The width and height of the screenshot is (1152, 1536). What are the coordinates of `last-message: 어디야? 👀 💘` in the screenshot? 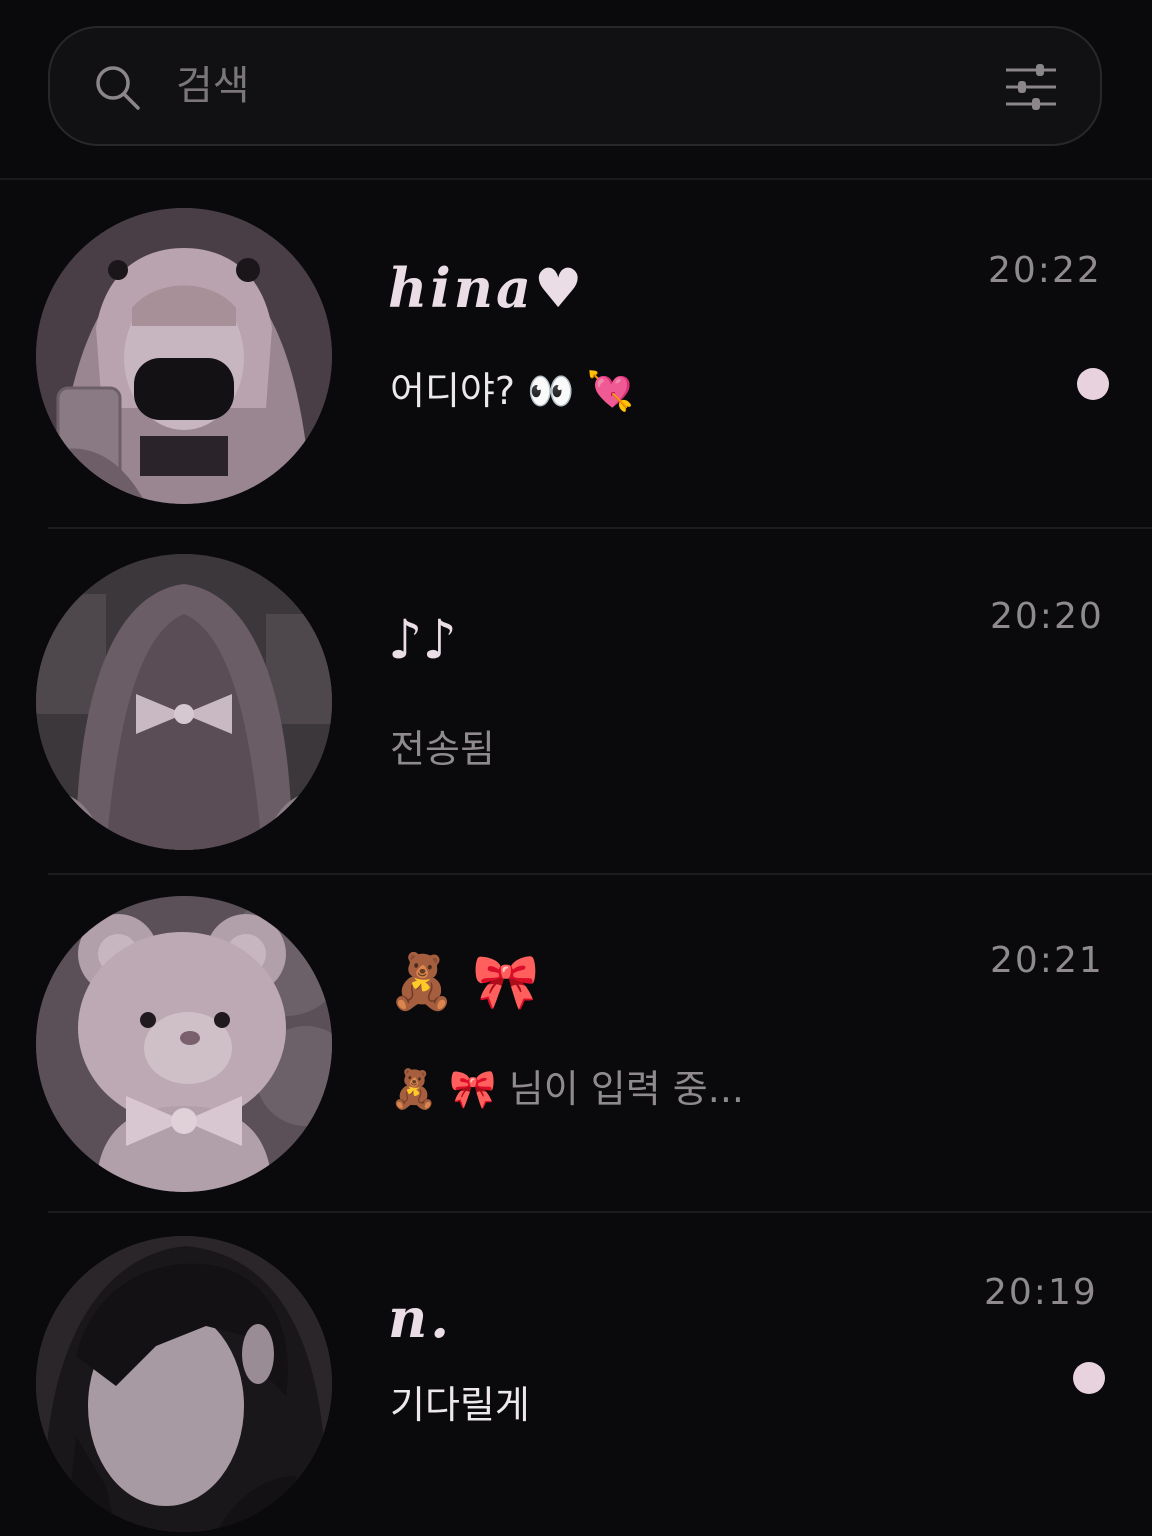 It's located at (512, 391).